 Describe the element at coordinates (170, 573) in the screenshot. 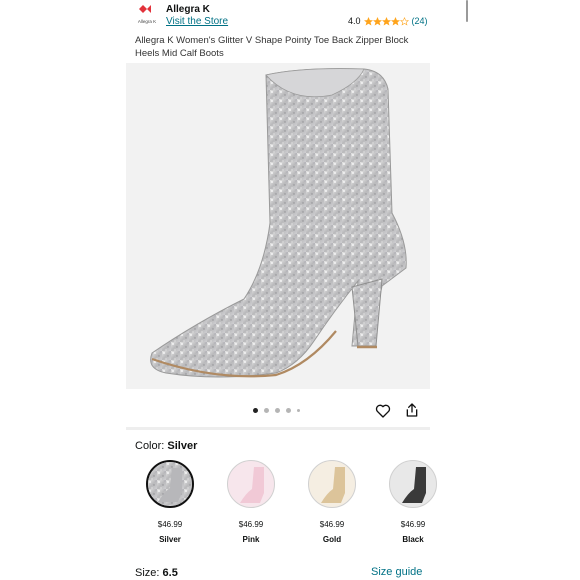

I see `selected-size: 6.5` at that location.